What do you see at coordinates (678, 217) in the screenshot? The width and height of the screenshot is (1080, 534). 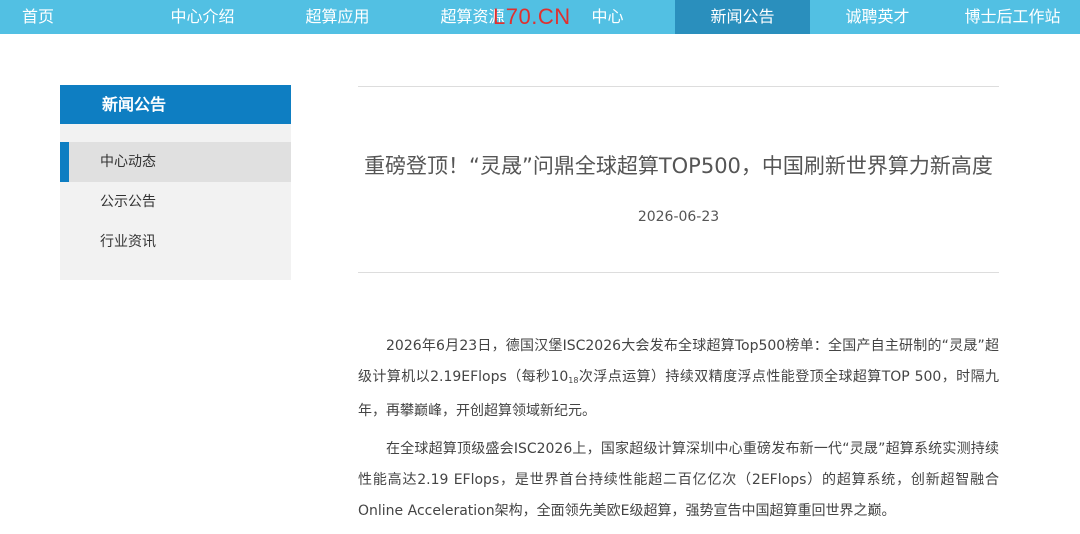 I see `article-date: 2026-06-23` at bounding box center [678, 217].